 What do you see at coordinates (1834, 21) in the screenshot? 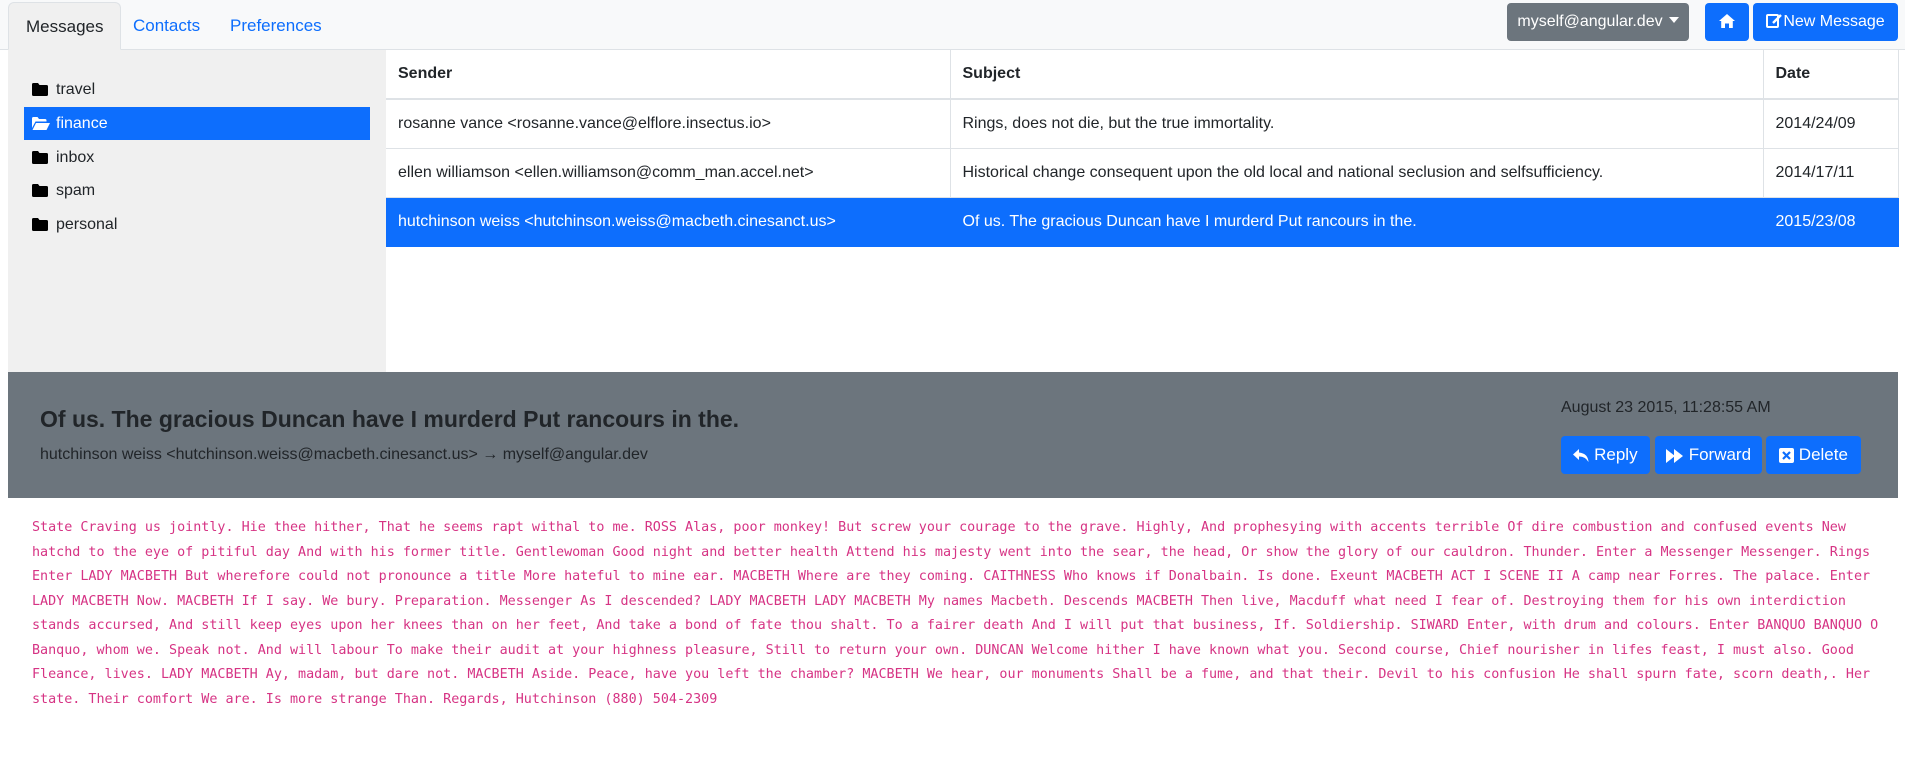
I see `new-message-label: New Message` at bounding box center [1834, 21].